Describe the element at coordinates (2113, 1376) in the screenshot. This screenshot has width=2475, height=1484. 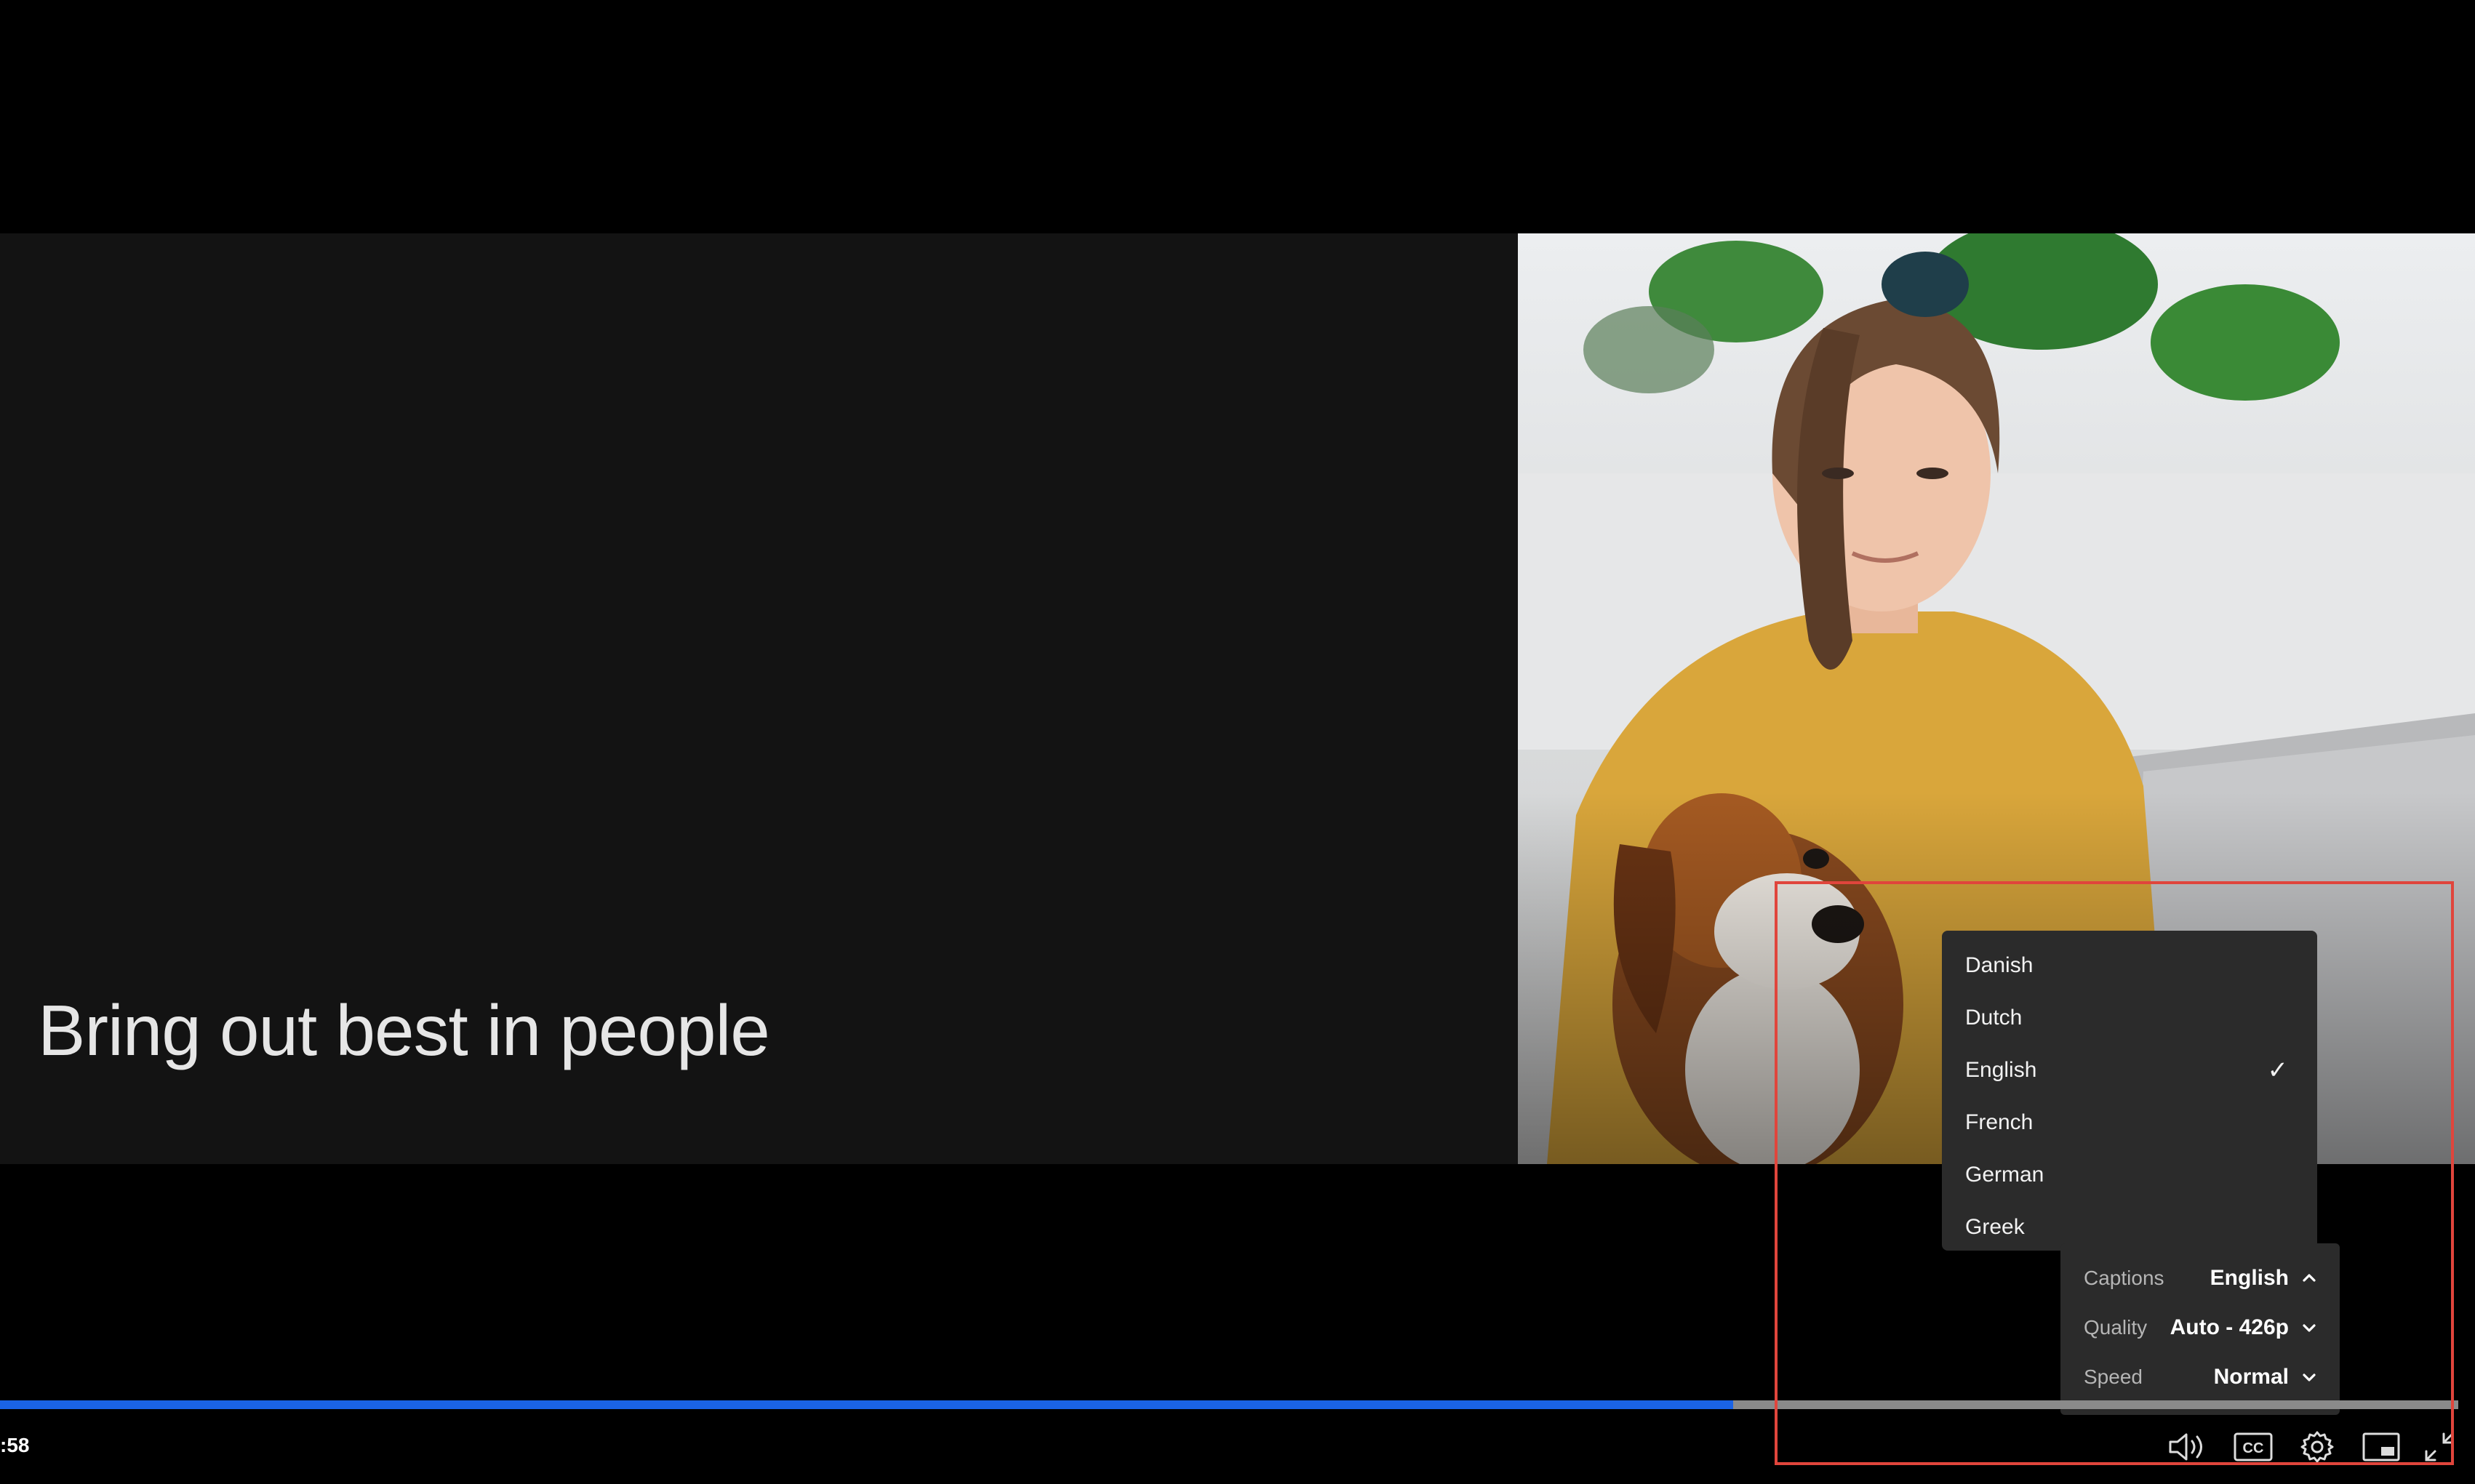
I see `speed-label: Speed` at that location.